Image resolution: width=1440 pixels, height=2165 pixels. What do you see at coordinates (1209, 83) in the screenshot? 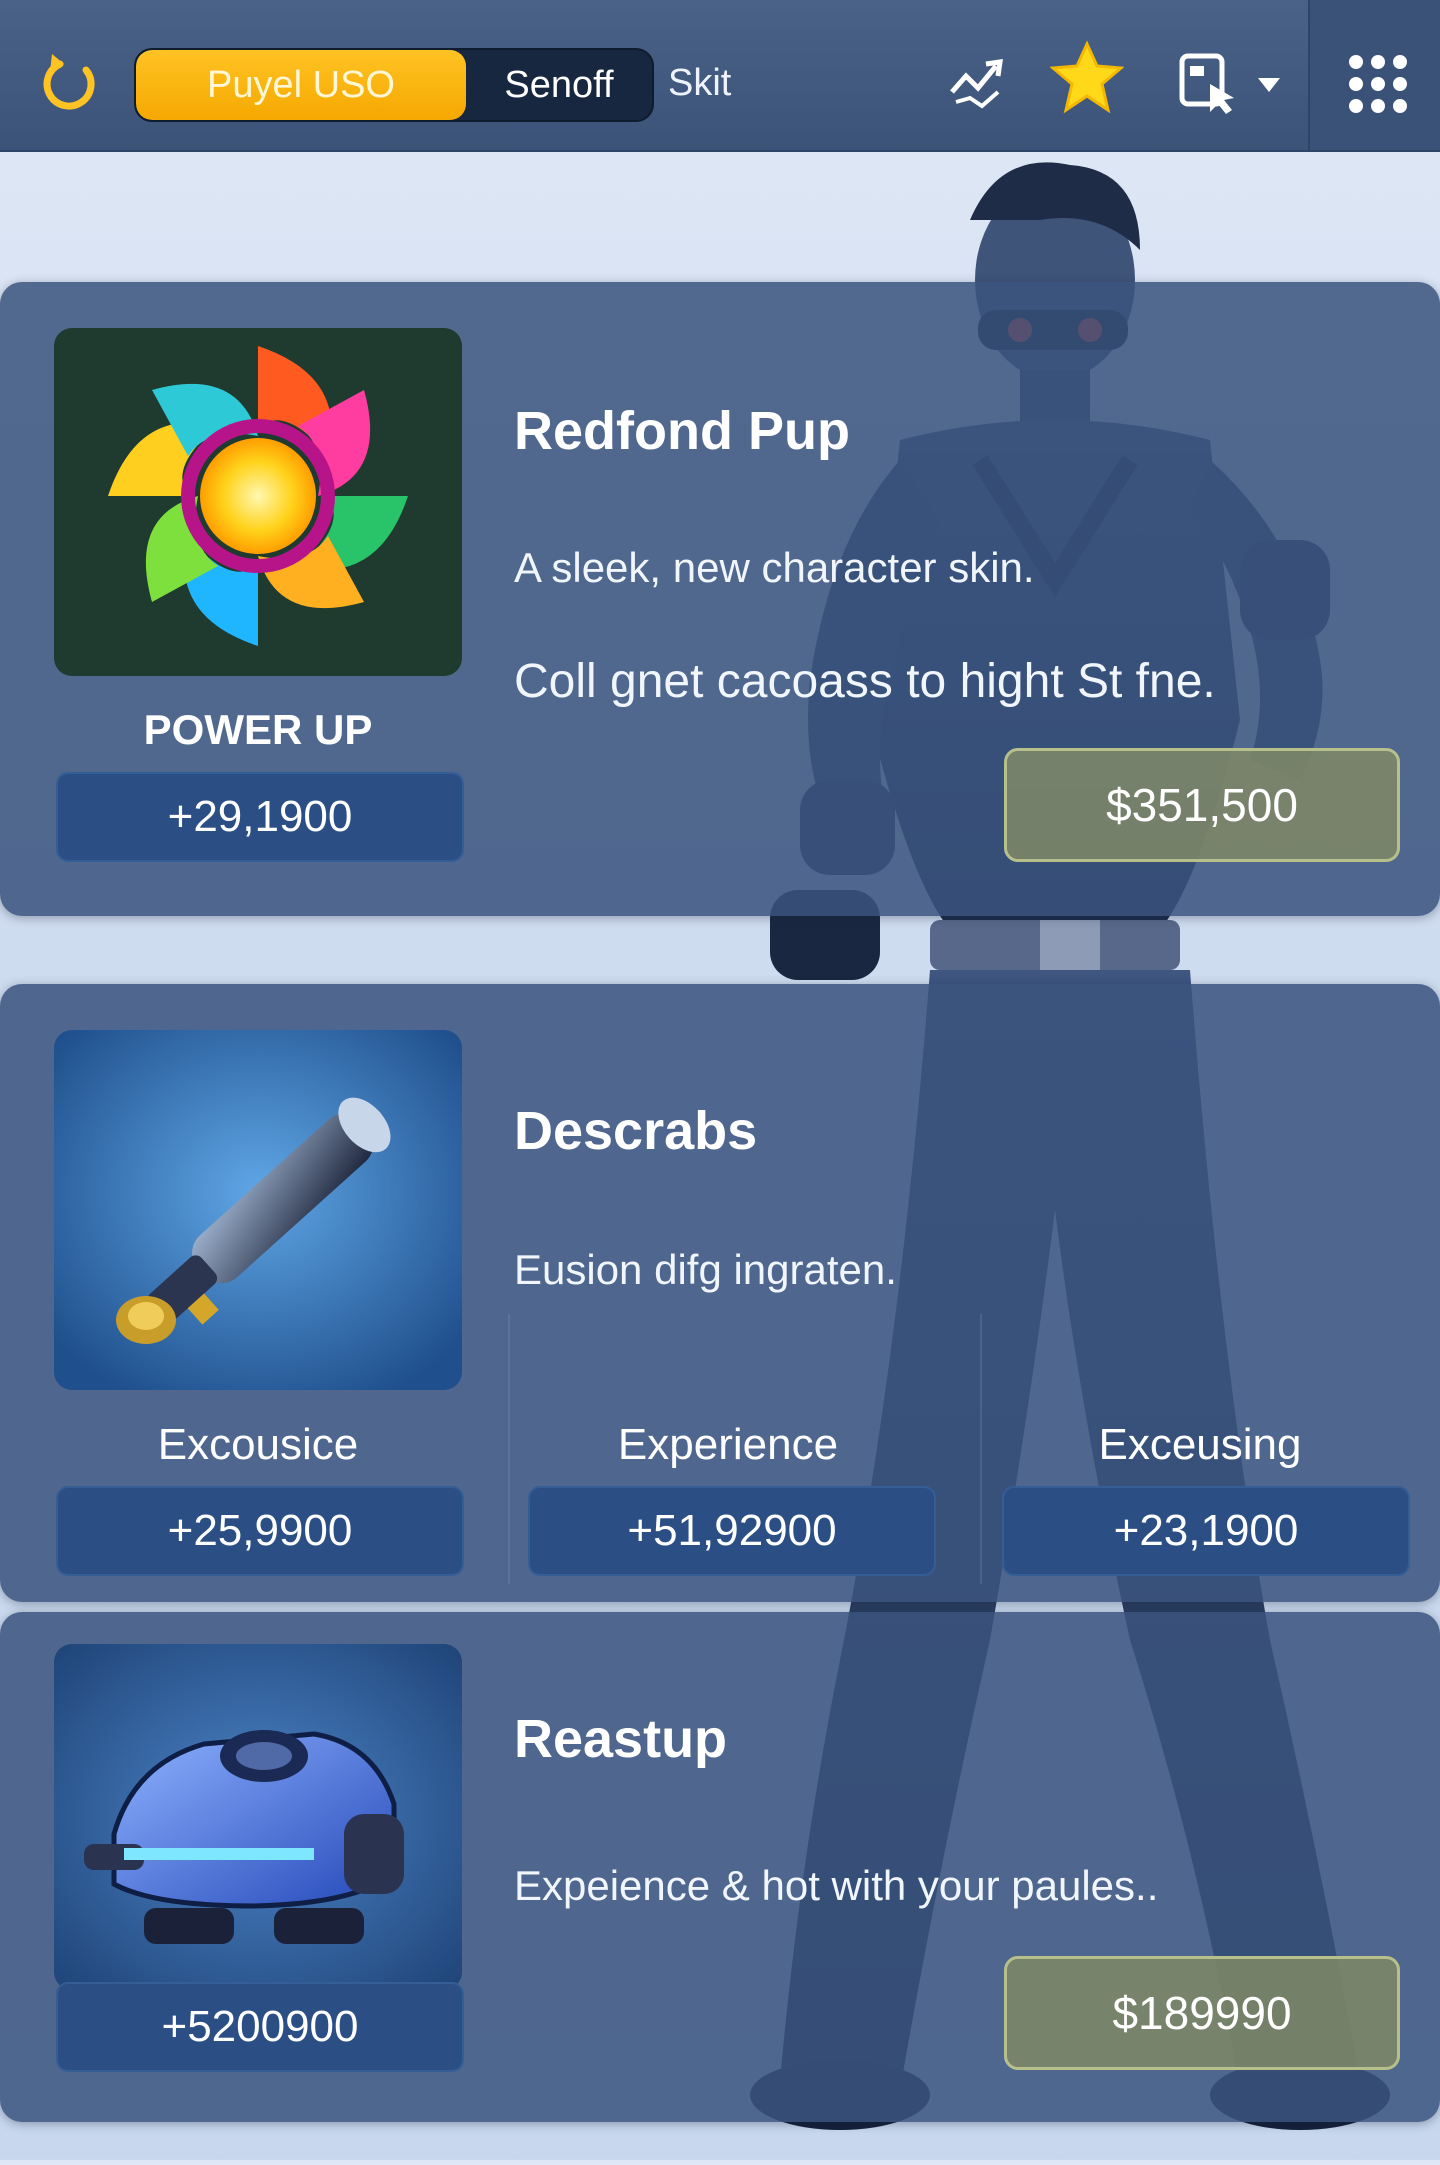
I see `inventory-icon` at bounding box center [1209, 83].